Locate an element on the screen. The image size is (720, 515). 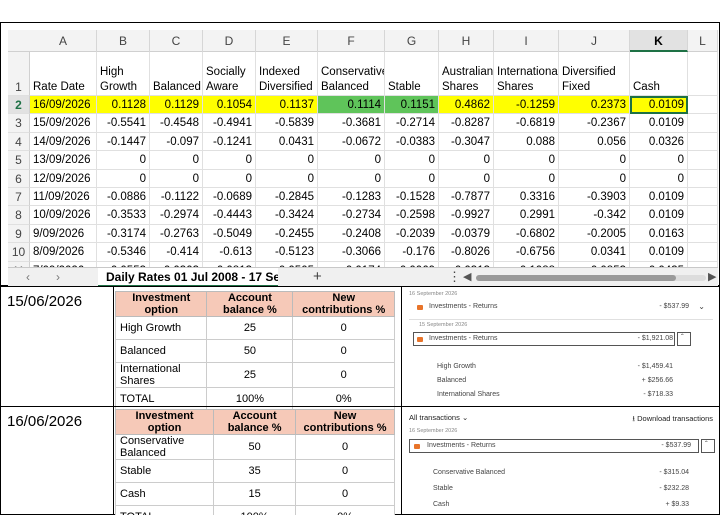
data-cell: 0.088 is located at coordinates (526, 142).